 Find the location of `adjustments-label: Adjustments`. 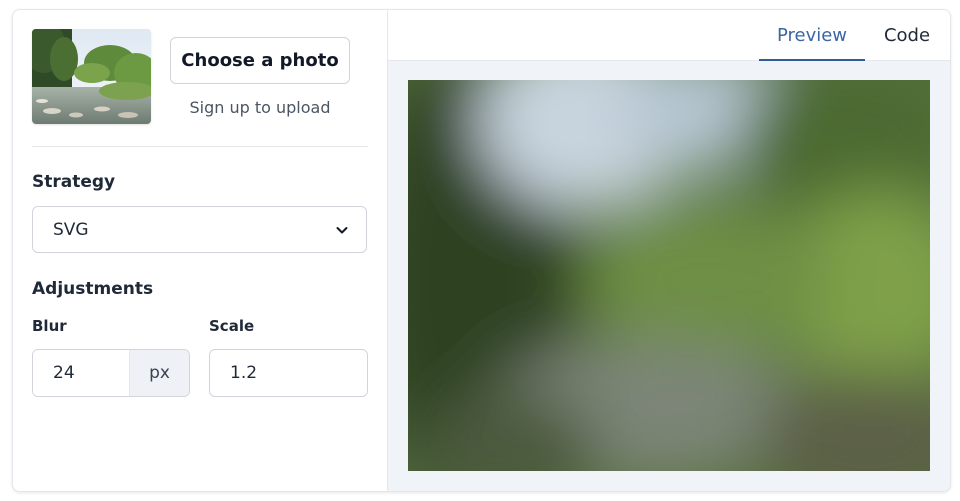

adjustments-label: Adjustments is located at coordinates (93, 289).